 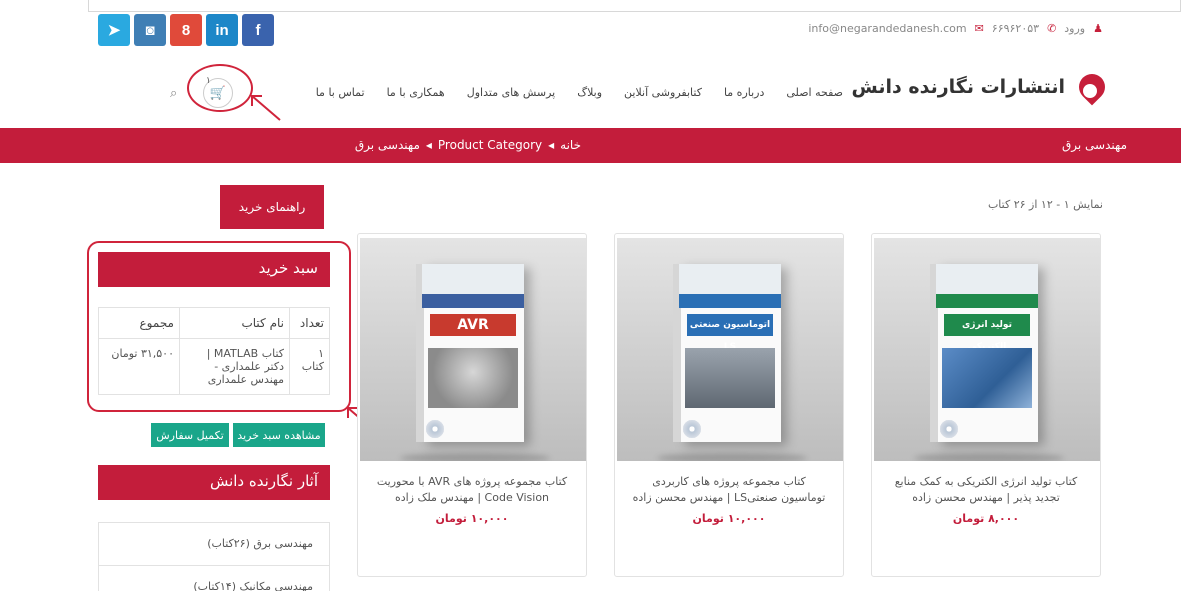 I want to click on nav-faq: پرسش های متداول, so click(x=511, y=92).